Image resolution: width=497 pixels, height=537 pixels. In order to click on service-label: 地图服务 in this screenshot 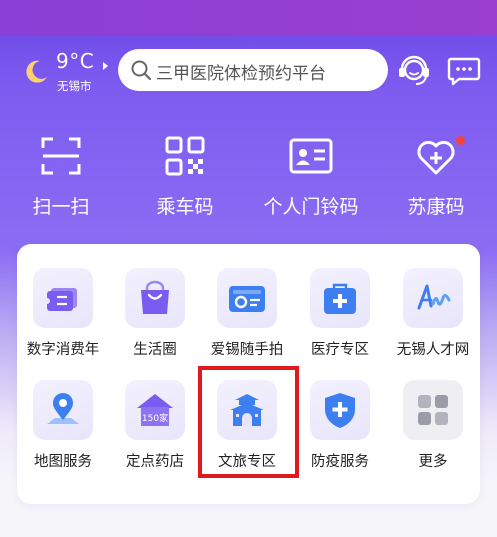, I will do `click(63, 462)`.